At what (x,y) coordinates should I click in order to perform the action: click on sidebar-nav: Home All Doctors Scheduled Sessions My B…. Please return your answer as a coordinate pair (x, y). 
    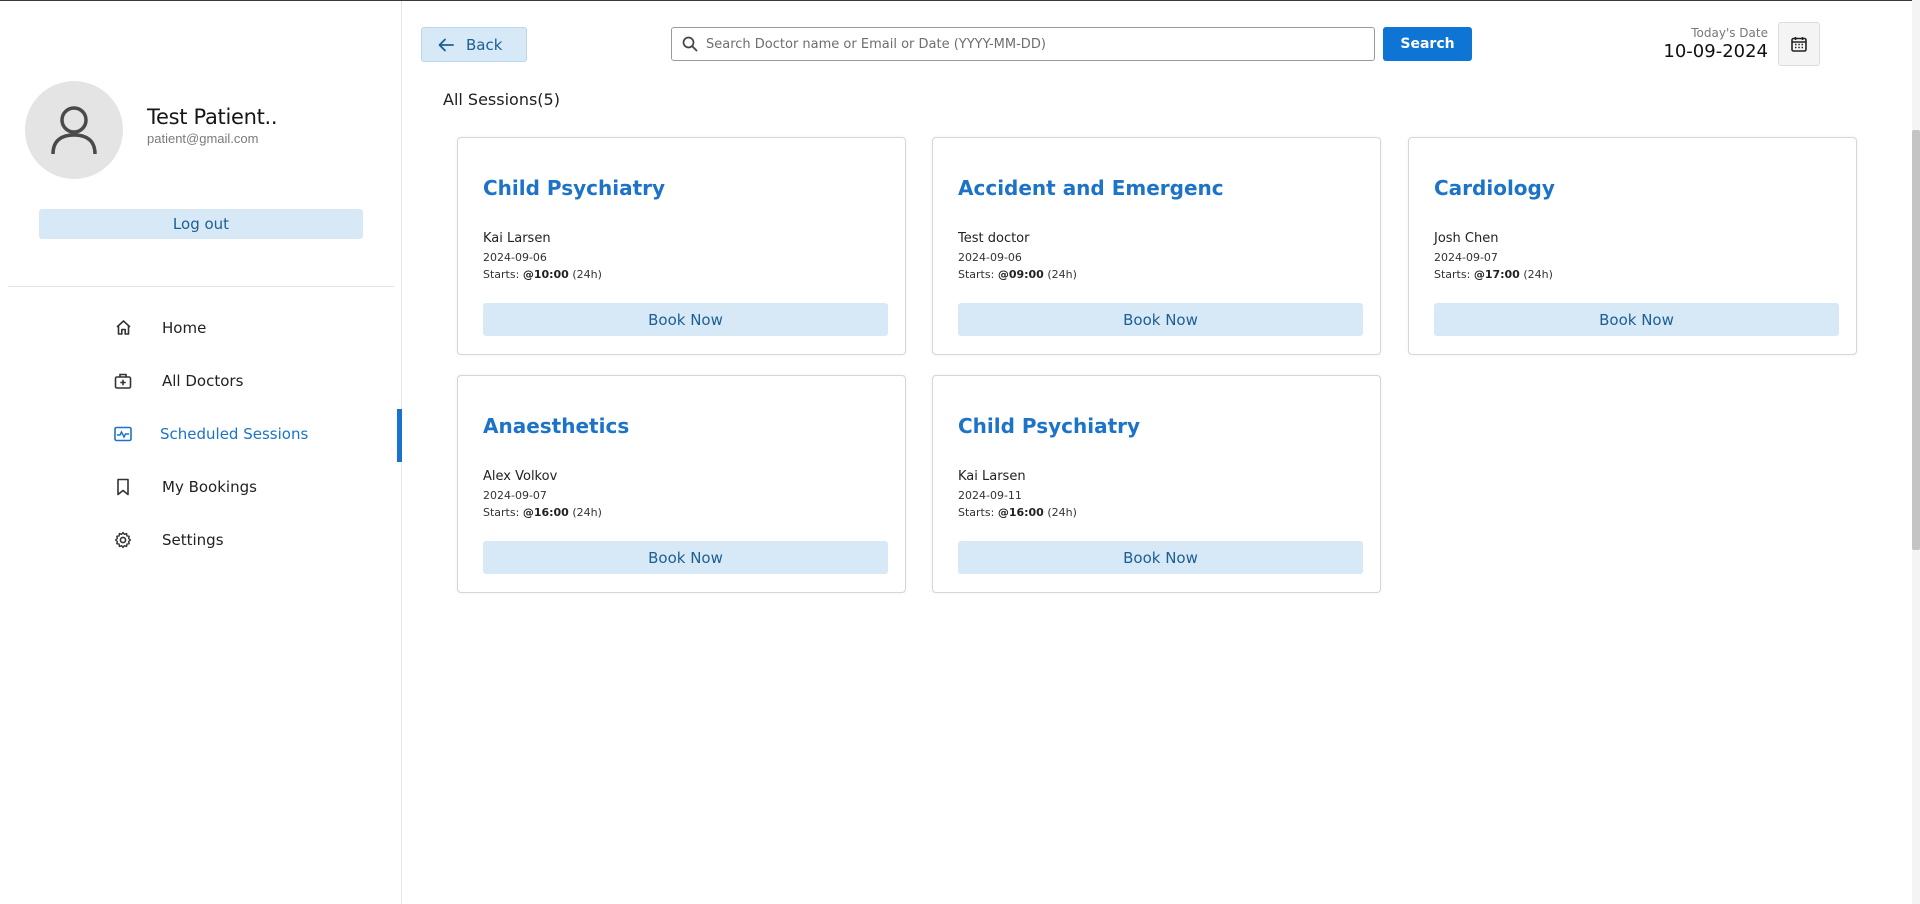
    Looking at the image, I should click on (201, 433).